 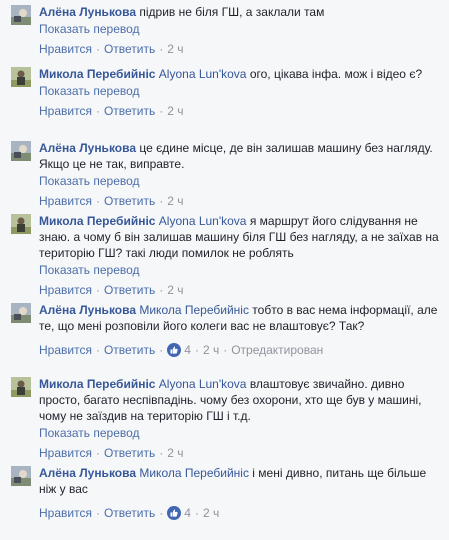 I want to click on comment-actions: Нравится · Ответить · 4 · 2 ч, so click(x=241, y=513).